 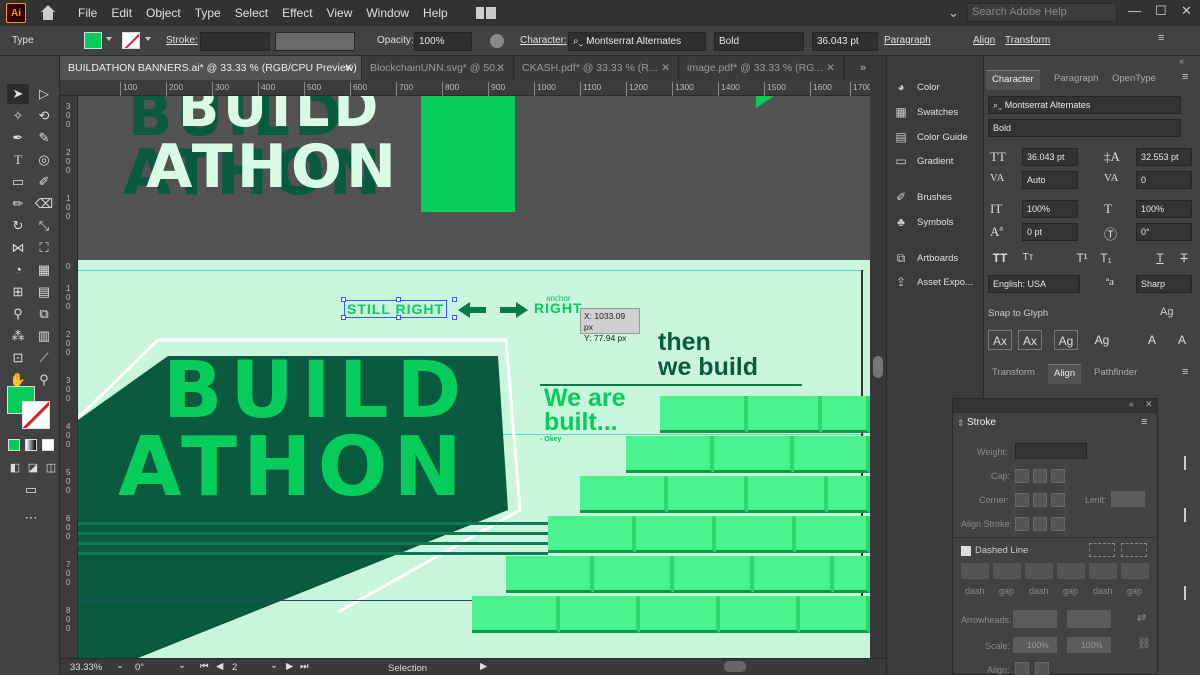 What do you see at coordinates (1040, 524) in the screenshot?
I see `align-inside-icon` at bounding box center [1040, 524].